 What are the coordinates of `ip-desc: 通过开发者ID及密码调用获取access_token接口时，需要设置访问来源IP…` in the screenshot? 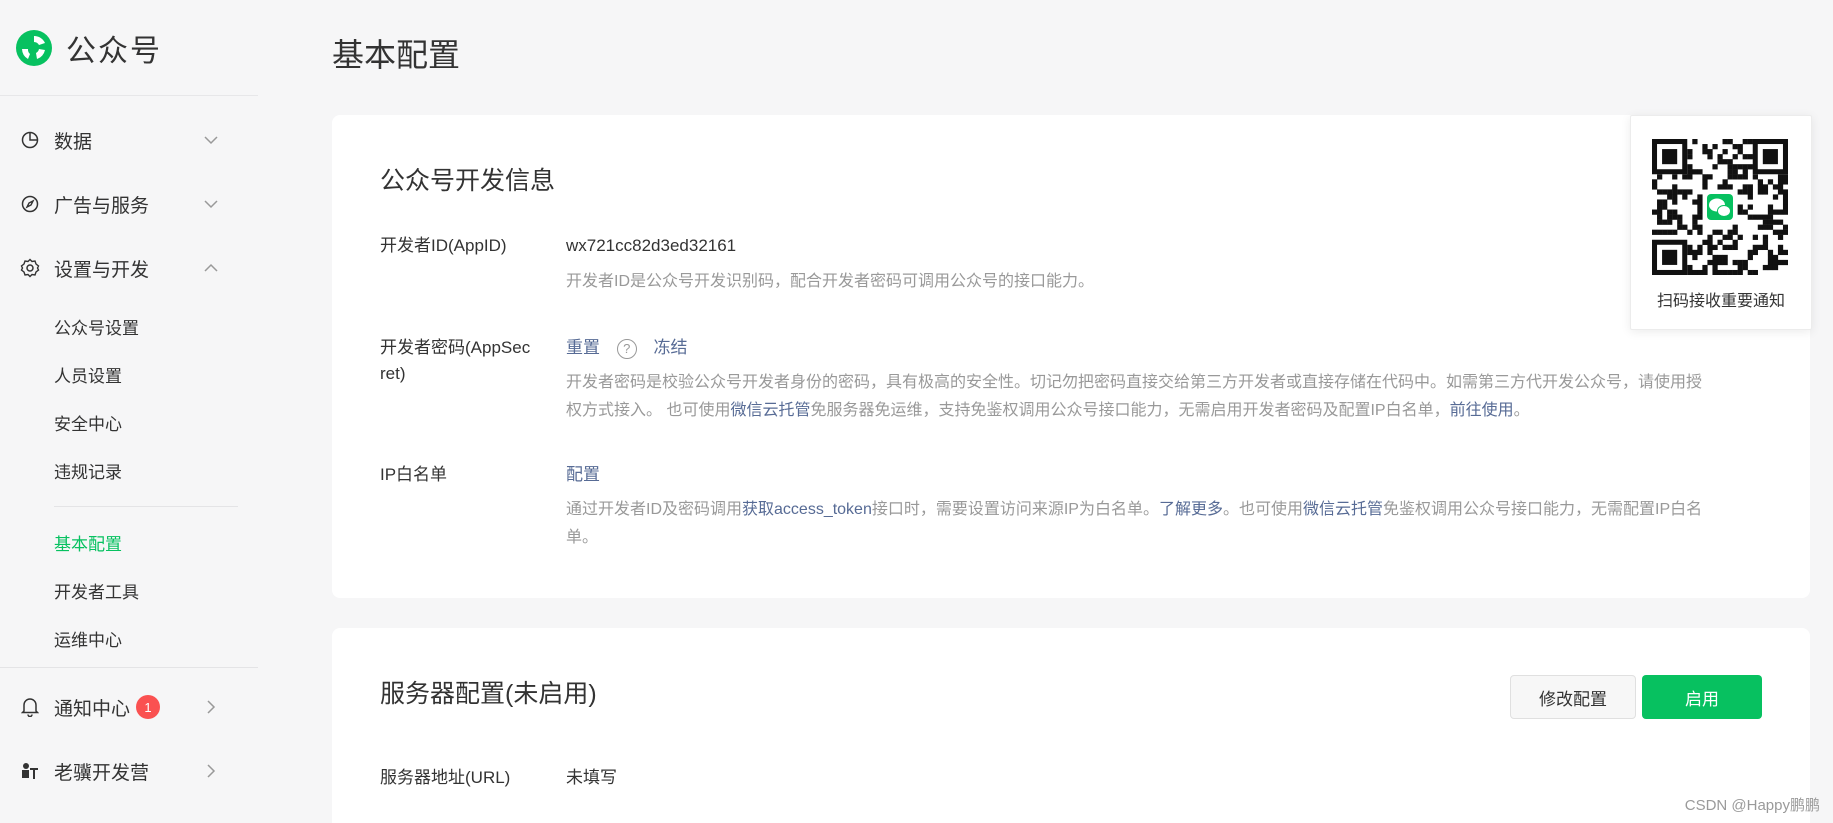 It's located at (1166, 524).